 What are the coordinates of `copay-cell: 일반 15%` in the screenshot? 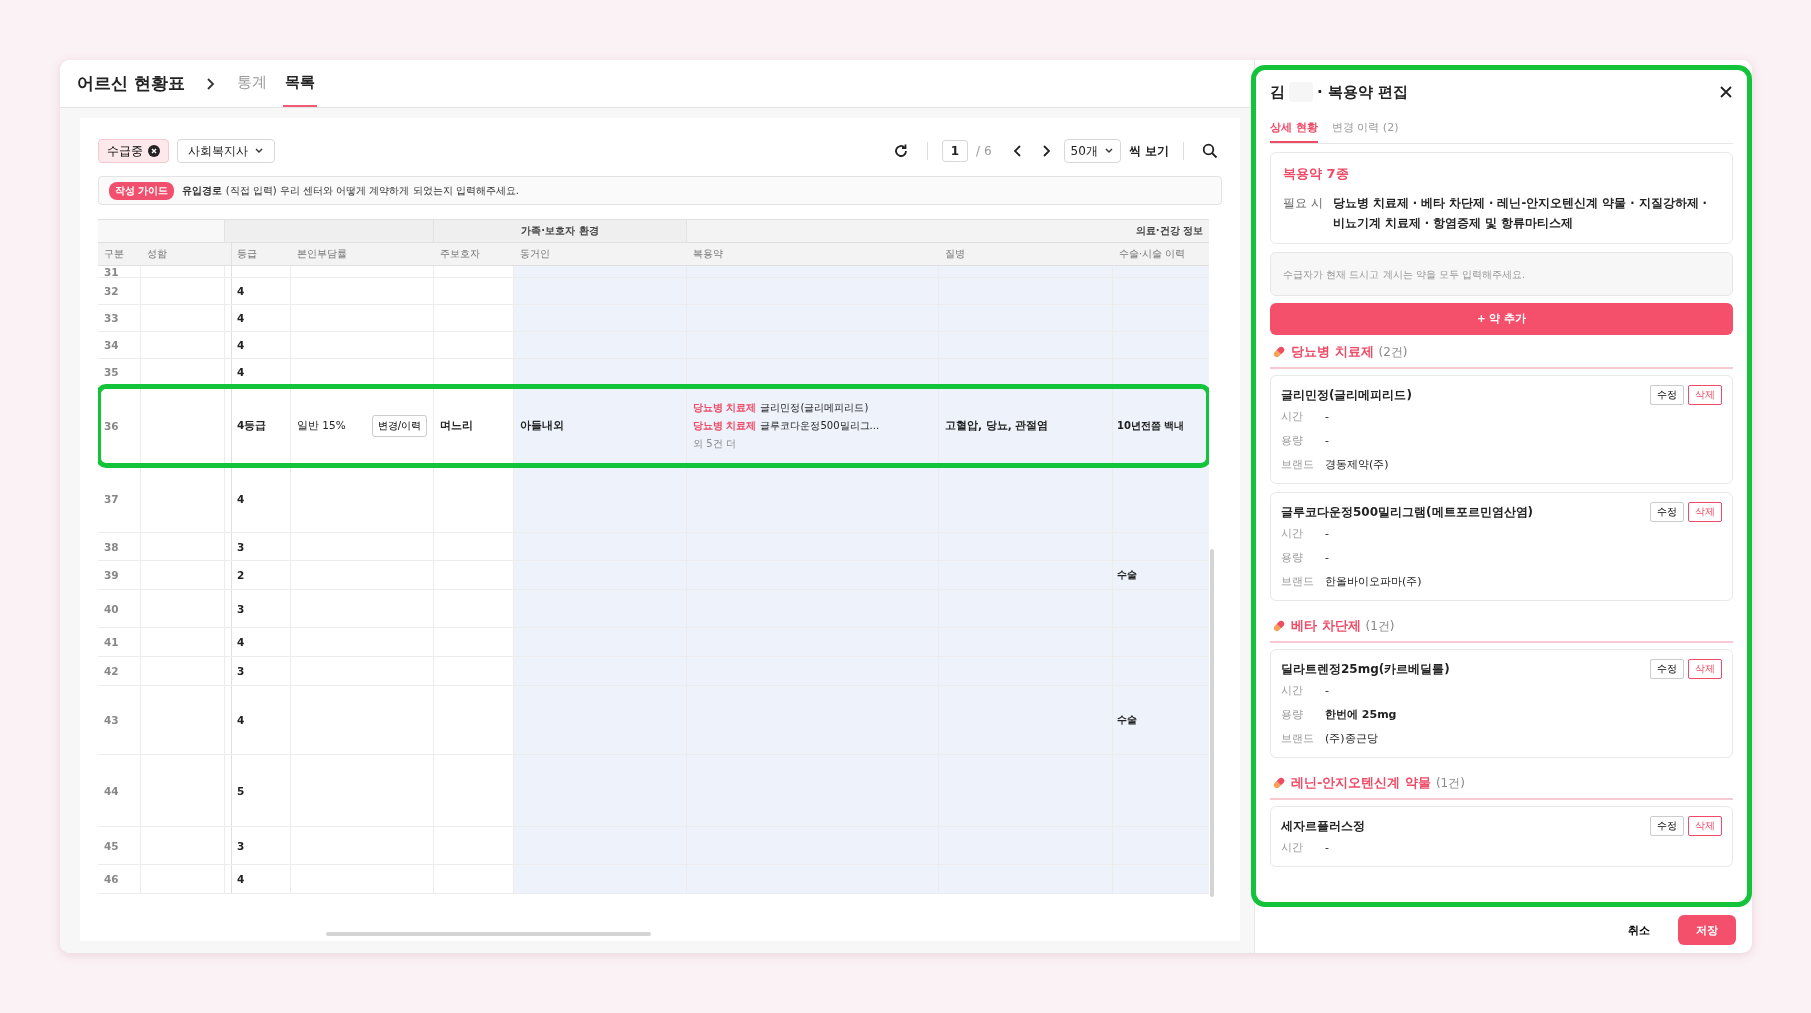 It's located at (321, 425).